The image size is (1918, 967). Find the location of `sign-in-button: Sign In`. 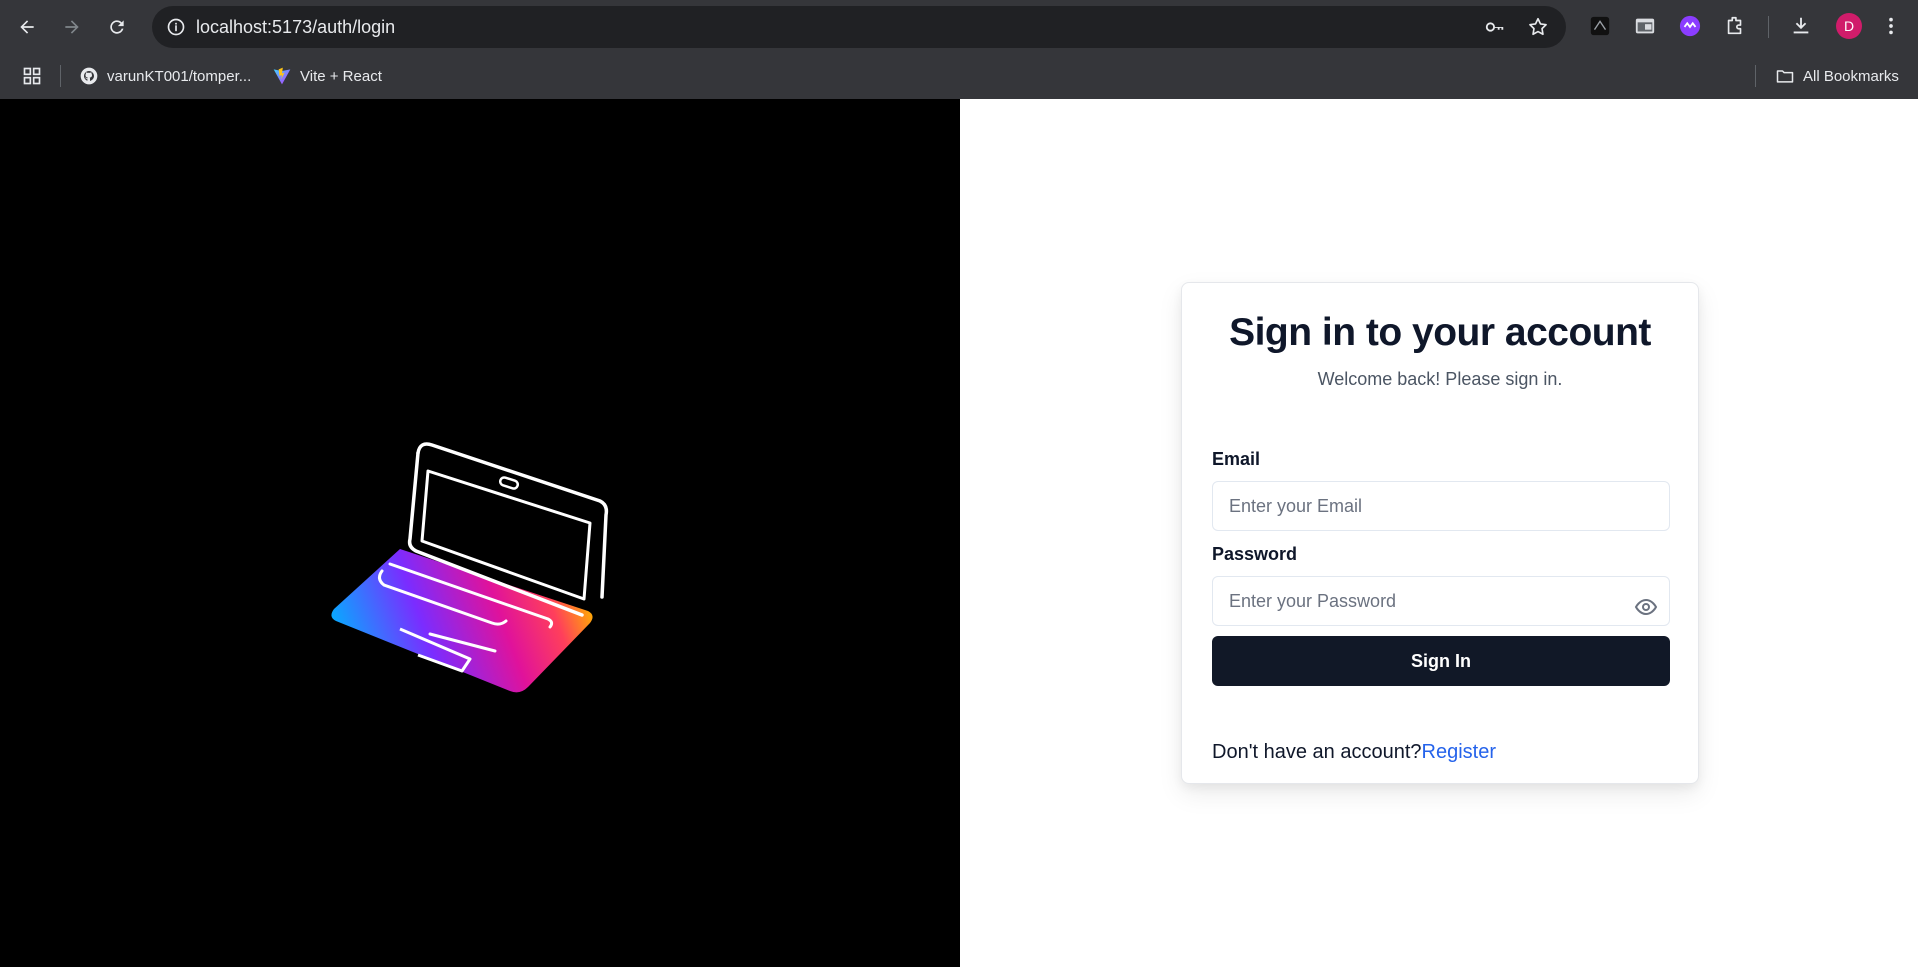

sign-in-button: Sign In is located at coordinates (1441, 661).